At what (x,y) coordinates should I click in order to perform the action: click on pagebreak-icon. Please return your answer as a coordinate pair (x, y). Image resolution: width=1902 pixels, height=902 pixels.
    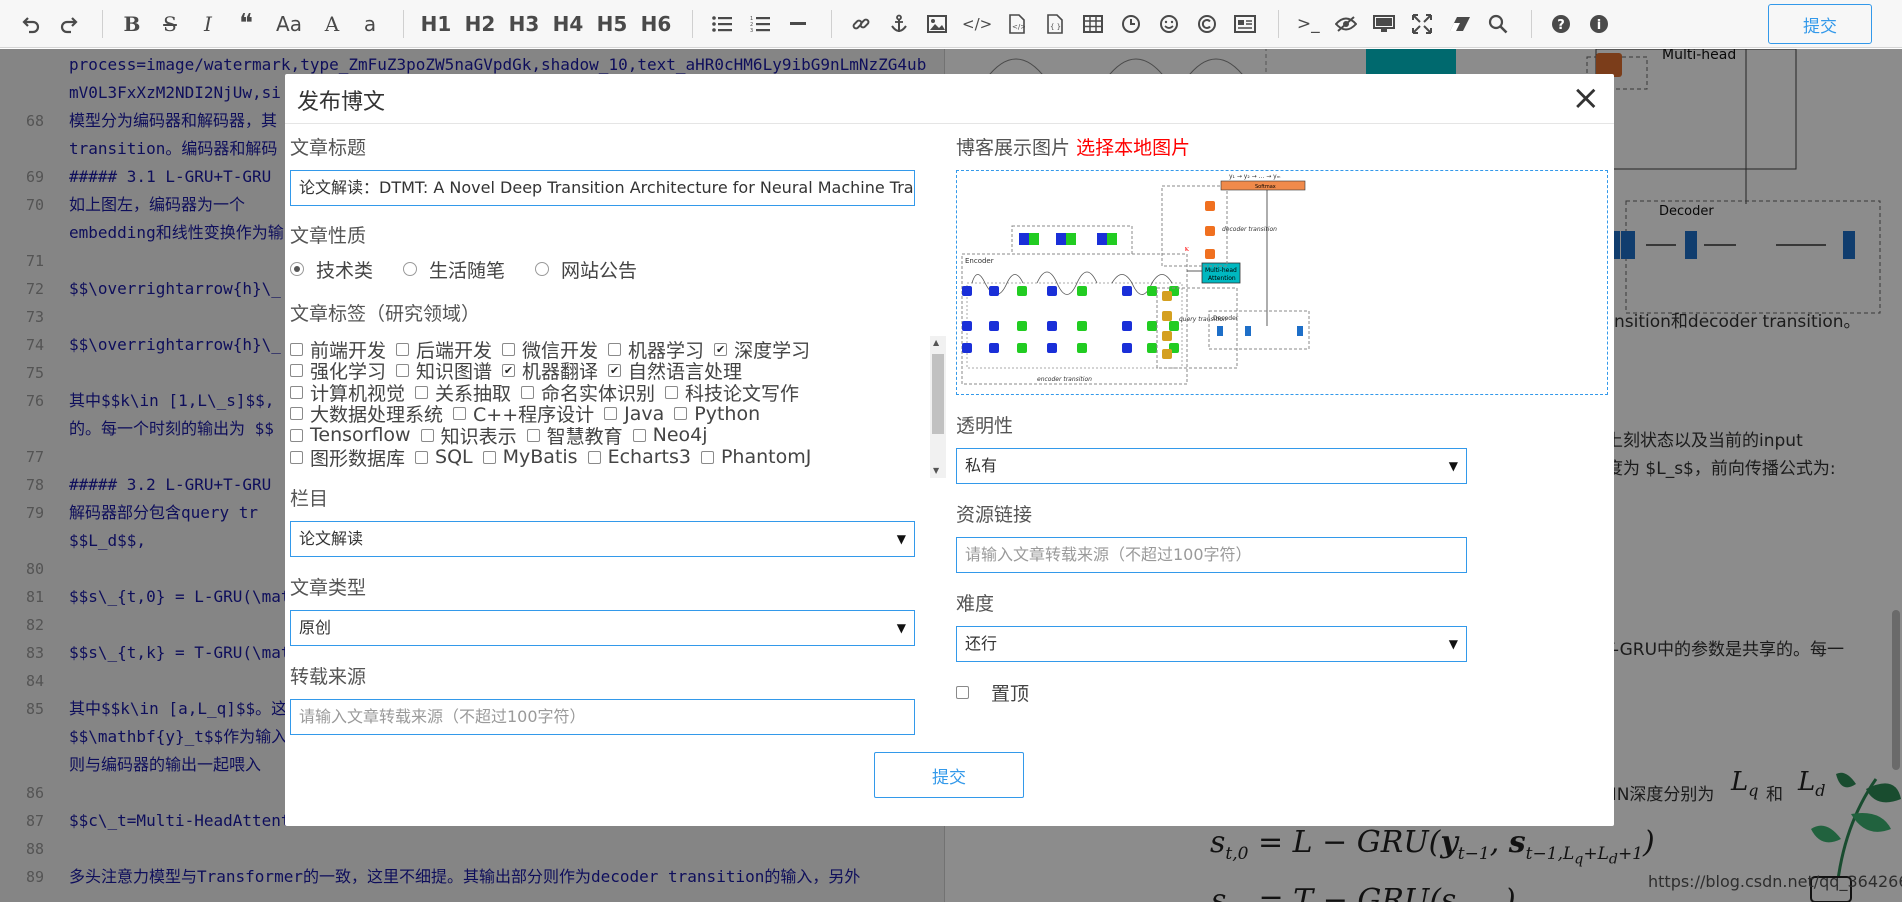
    Looking at the image, I should click on (1245, 24).